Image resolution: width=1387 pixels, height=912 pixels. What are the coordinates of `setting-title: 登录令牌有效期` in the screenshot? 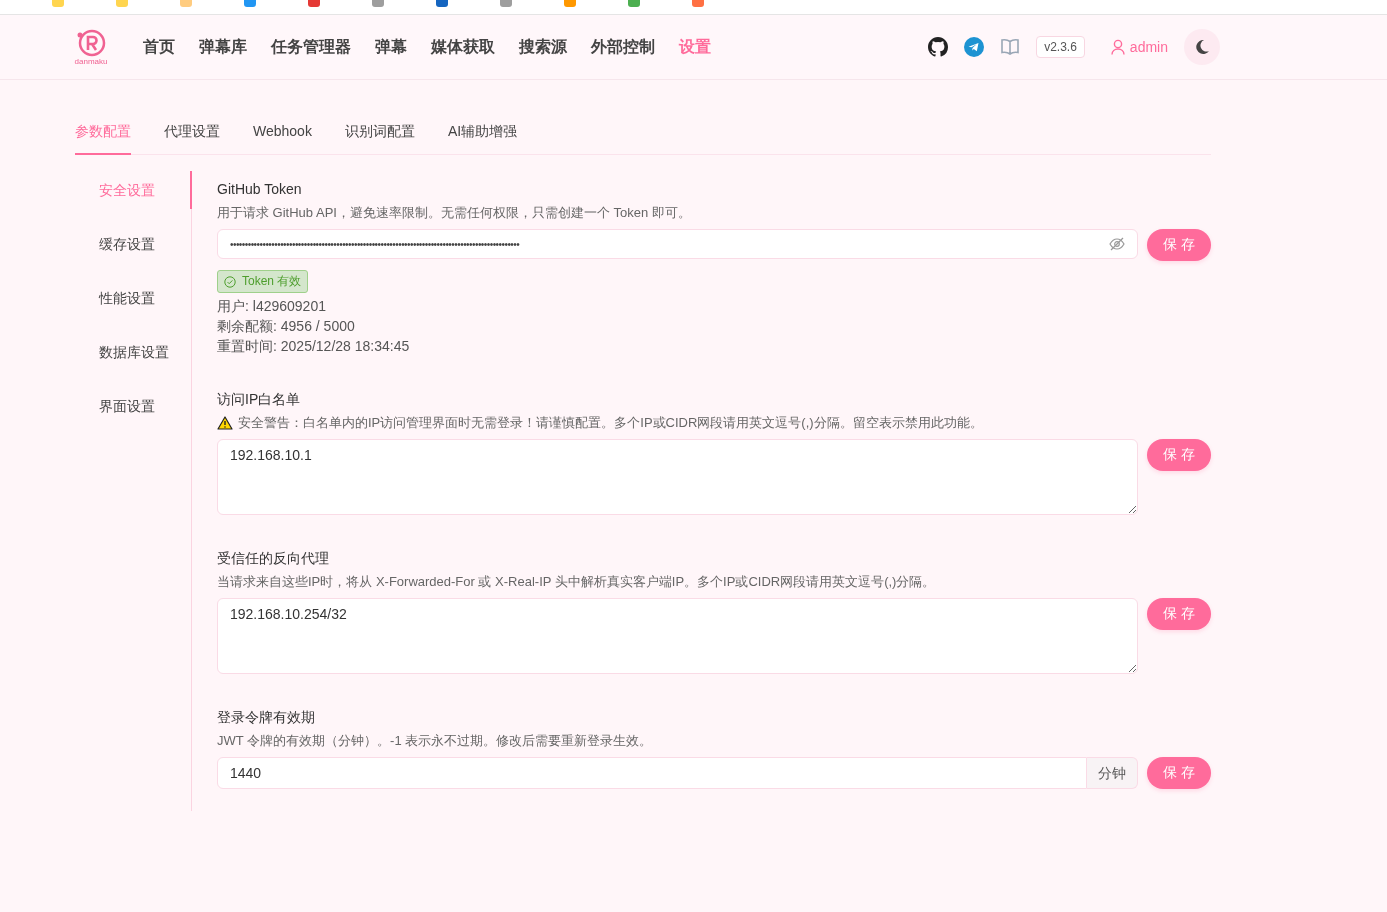 It's located at (266, 717).